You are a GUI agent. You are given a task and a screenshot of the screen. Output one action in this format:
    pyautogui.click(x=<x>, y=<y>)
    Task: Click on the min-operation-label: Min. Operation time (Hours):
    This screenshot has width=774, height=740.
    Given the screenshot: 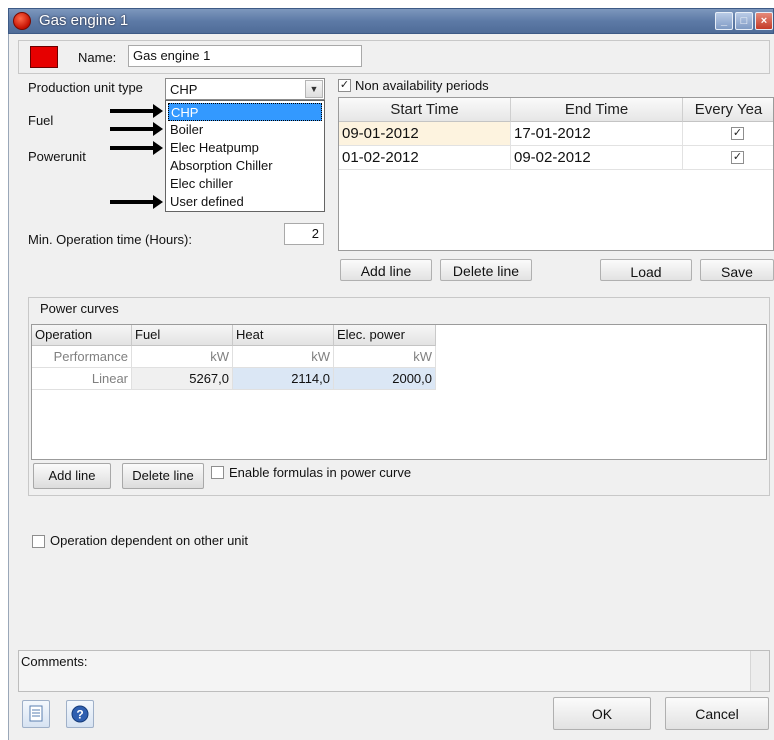 What is the action you would take?
    pyautogui.click(x=110, y=239)
    